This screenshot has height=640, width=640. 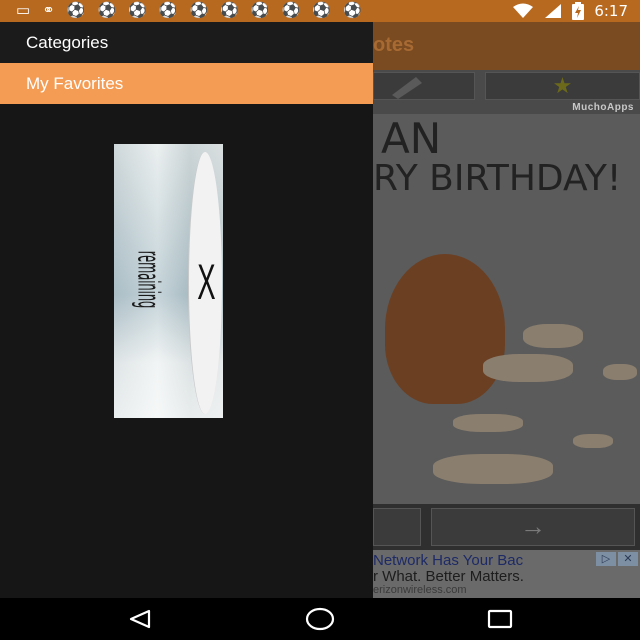 What do you see at coordinates (497, 178) in the screenshot?
I see `card-text-line2: RY BIRTHDAY!` at bounding box center [497, 178].